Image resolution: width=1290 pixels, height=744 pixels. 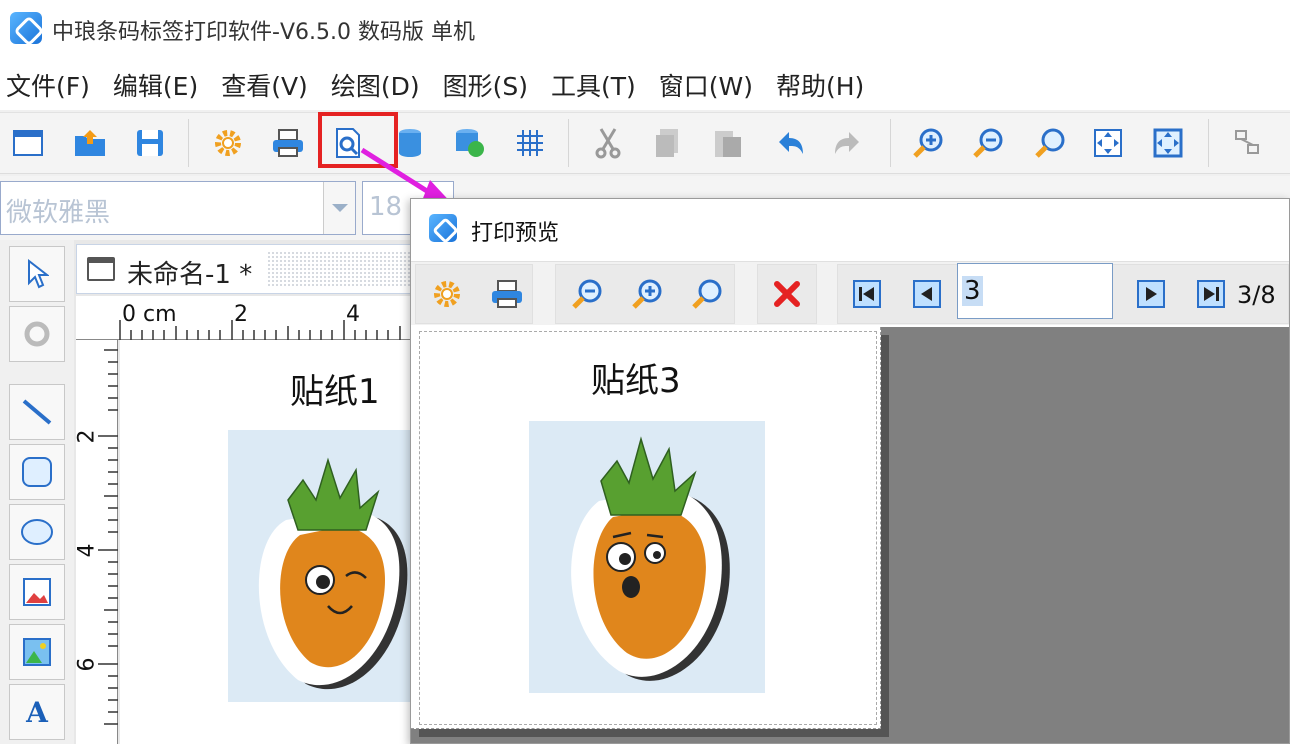 What do you see at coordinates (928, 143) in the screenshot?
I see `zoom-in-icon` at bounding box center [928, 143].